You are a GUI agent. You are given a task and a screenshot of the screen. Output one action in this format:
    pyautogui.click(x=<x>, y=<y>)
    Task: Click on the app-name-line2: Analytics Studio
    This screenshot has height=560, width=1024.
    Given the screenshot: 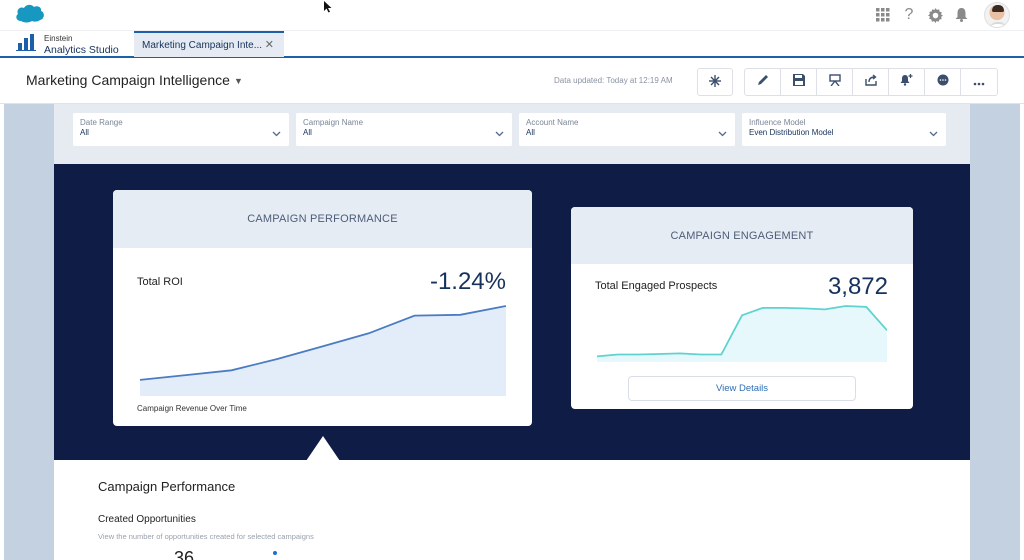 What is the action you would take?
    pyautogui.click(x=81, y=50)
    